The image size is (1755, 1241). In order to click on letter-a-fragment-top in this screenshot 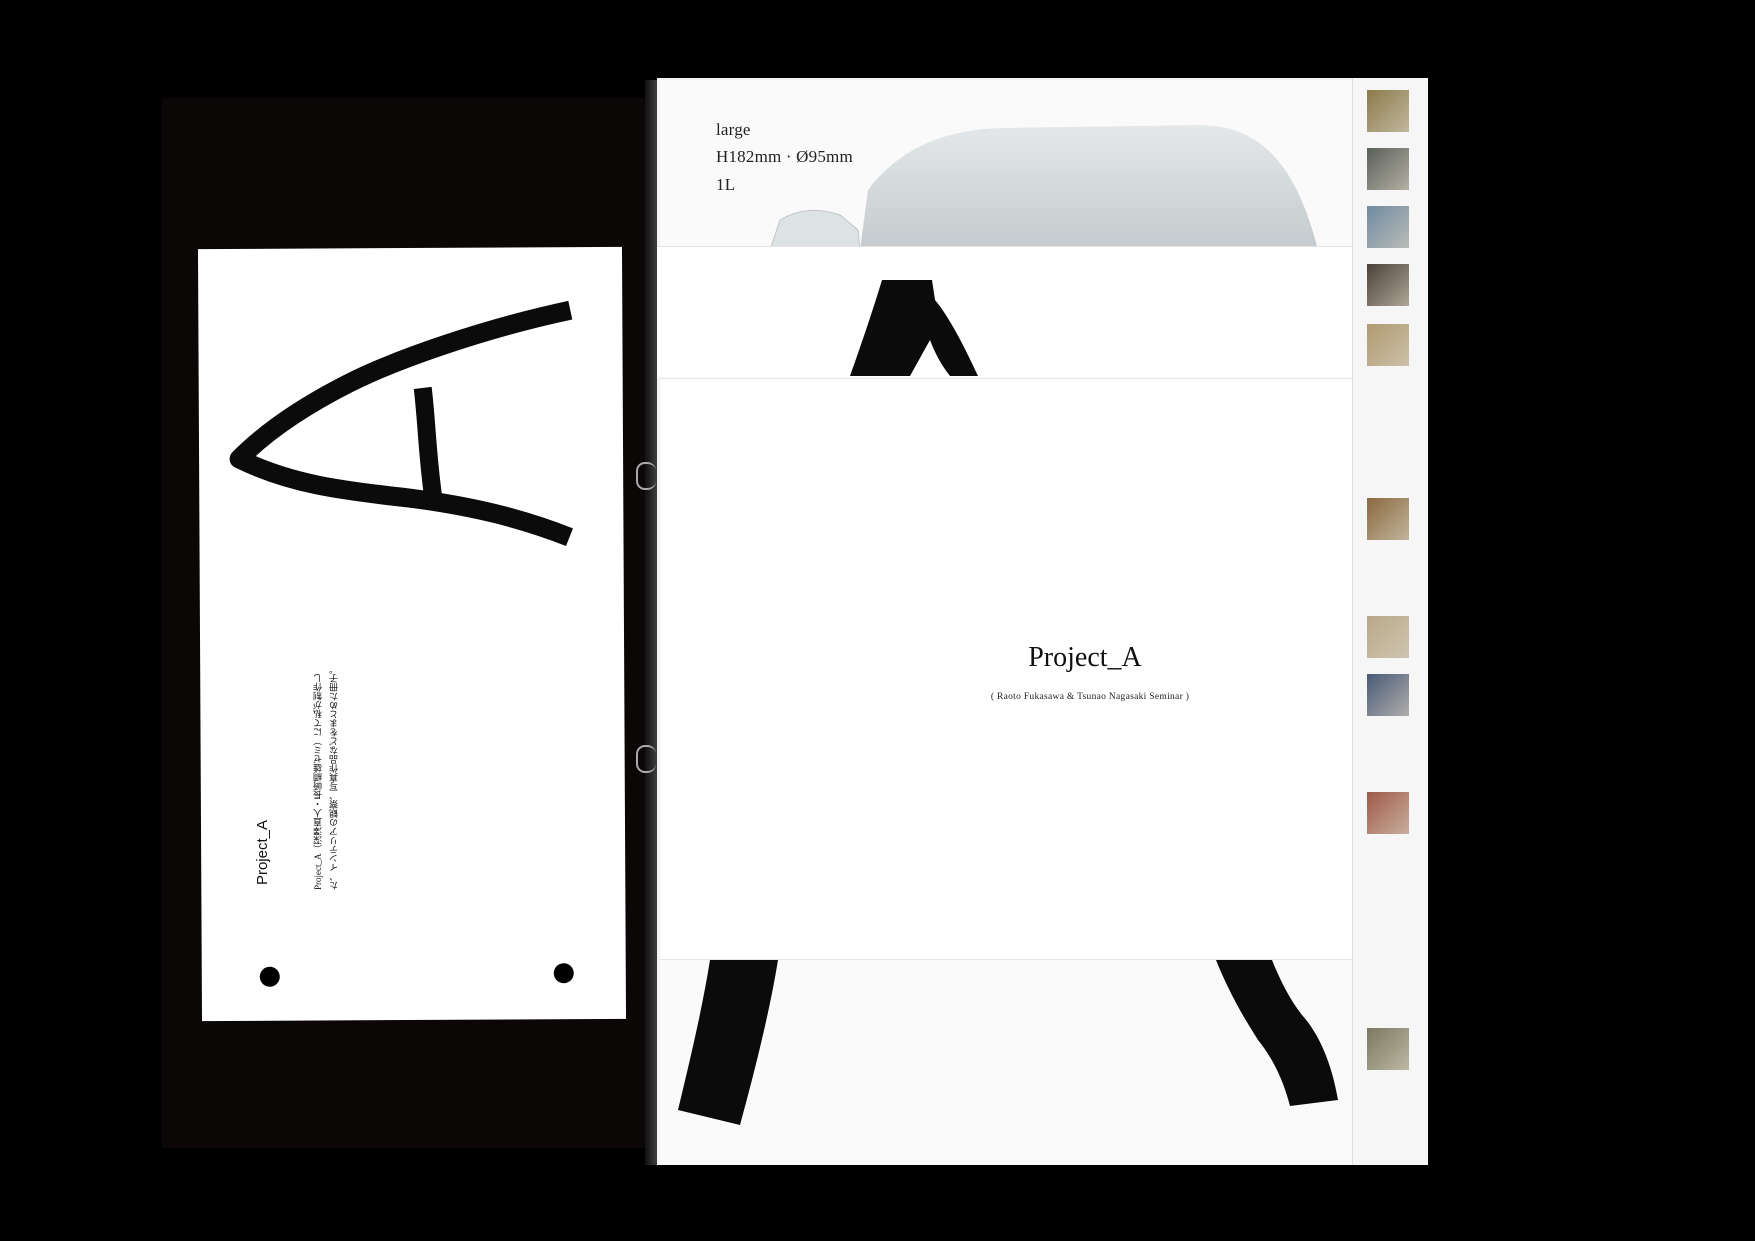, I will do `click(914, 328)`.